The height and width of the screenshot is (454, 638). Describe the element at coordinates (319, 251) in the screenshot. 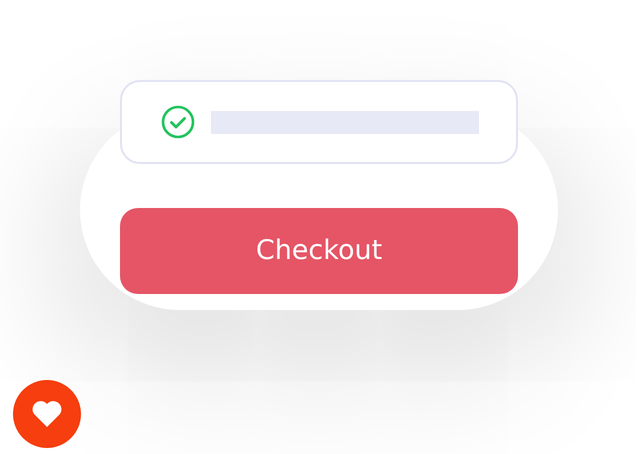

I see `checkout-button: Checkout` at that location.